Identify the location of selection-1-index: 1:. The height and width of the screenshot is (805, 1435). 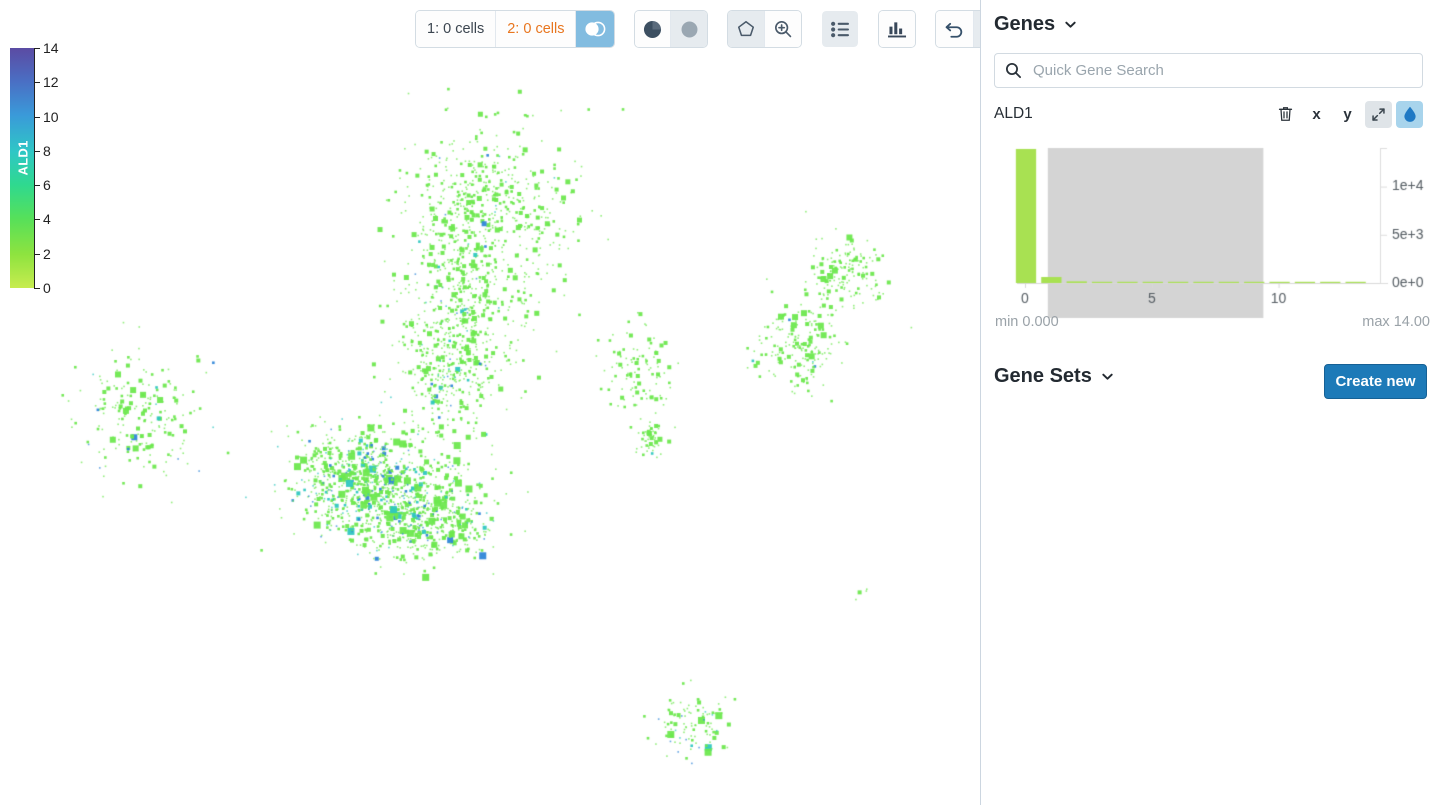
(433, 29).